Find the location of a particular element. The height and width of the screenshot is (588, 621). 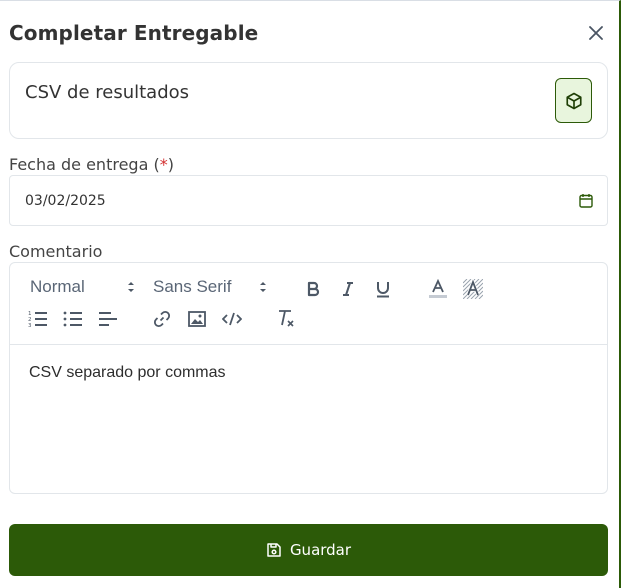

modal-header: Completar Entregable is located at coordinates (308, 33).